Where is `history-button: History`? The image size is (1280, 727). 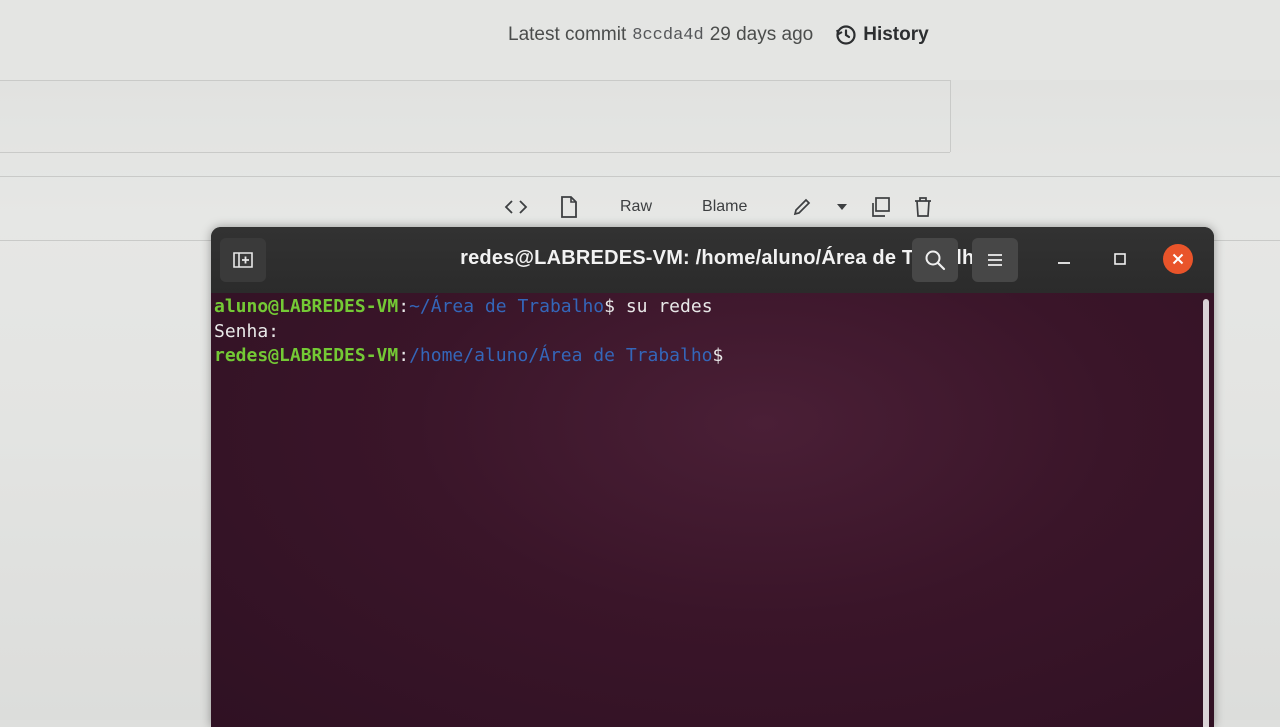
history-button: History is located at coordinates (882, 35).